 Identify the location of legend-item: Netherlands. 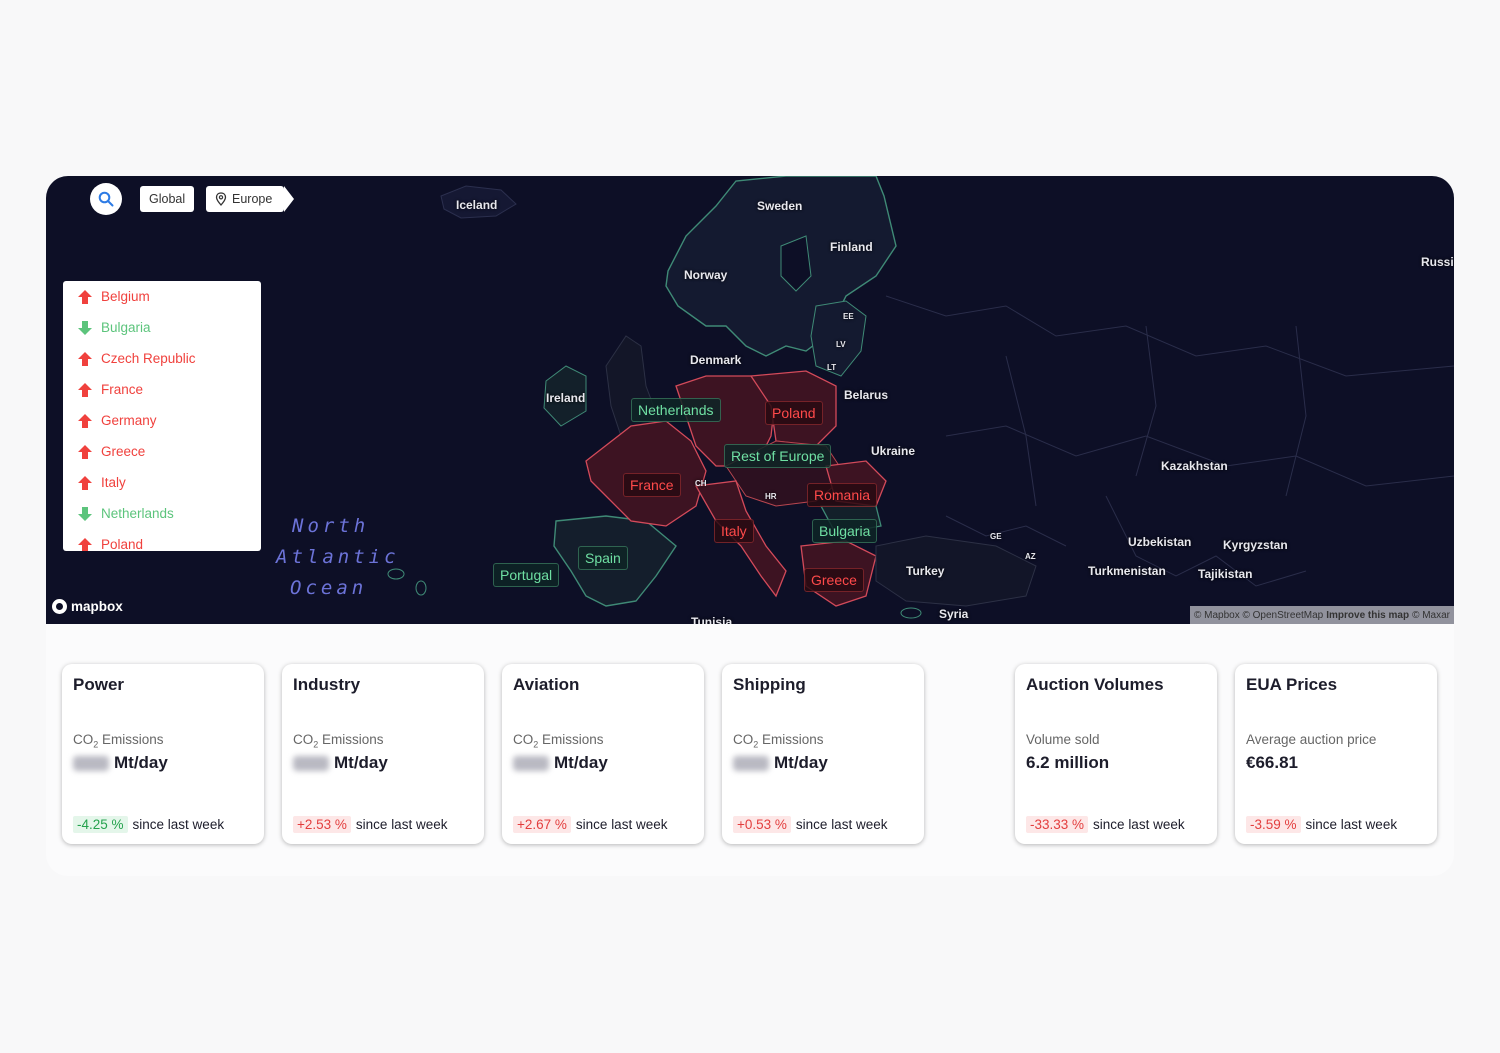
(162, 513).